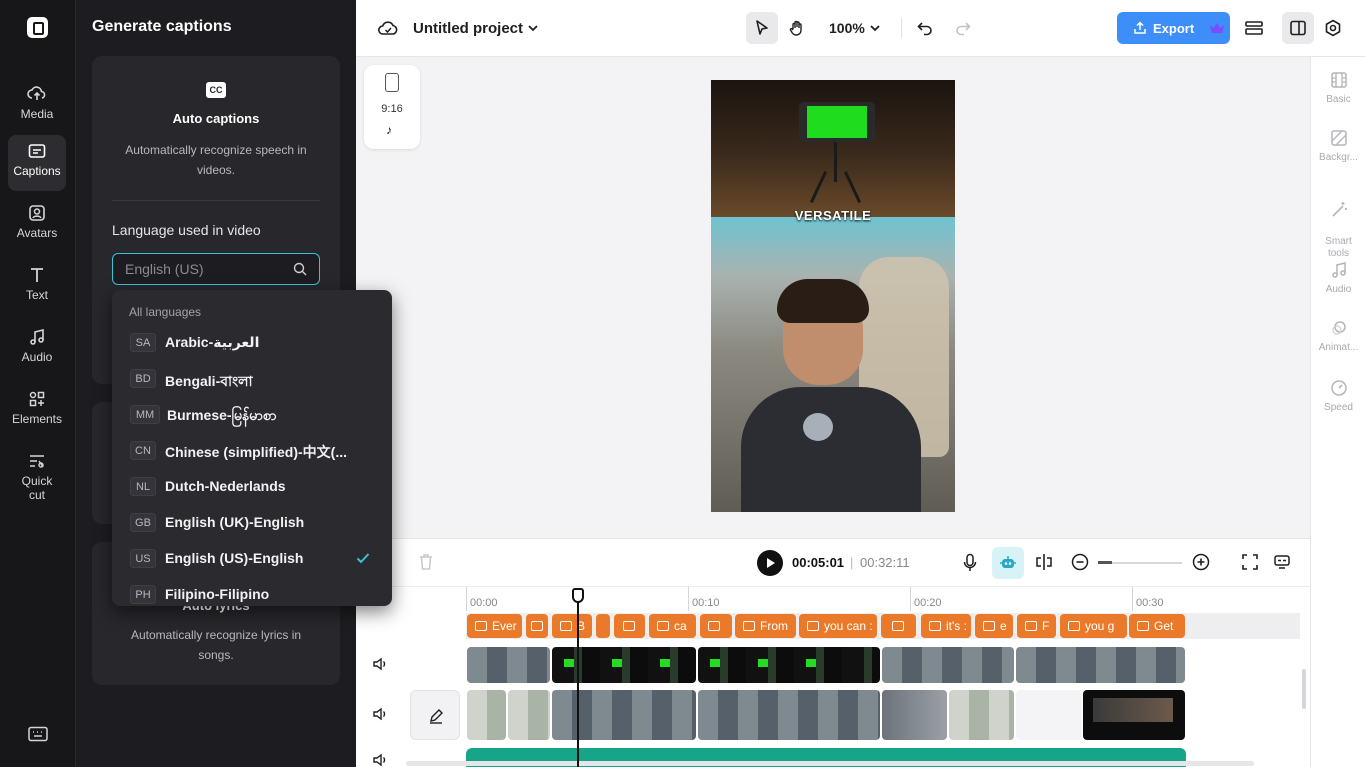 The image size is (1365, 767). What do you see at coordinates (578, 595) in the screenshot?
I see `playhead-handle` at bounding box center [578, 595].